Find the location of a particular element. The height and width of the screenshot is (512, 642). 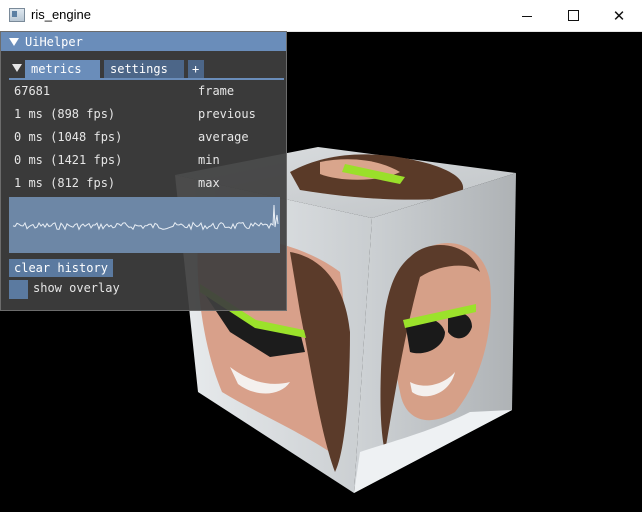

metric-label: previous is located at coordinates (227, 114).